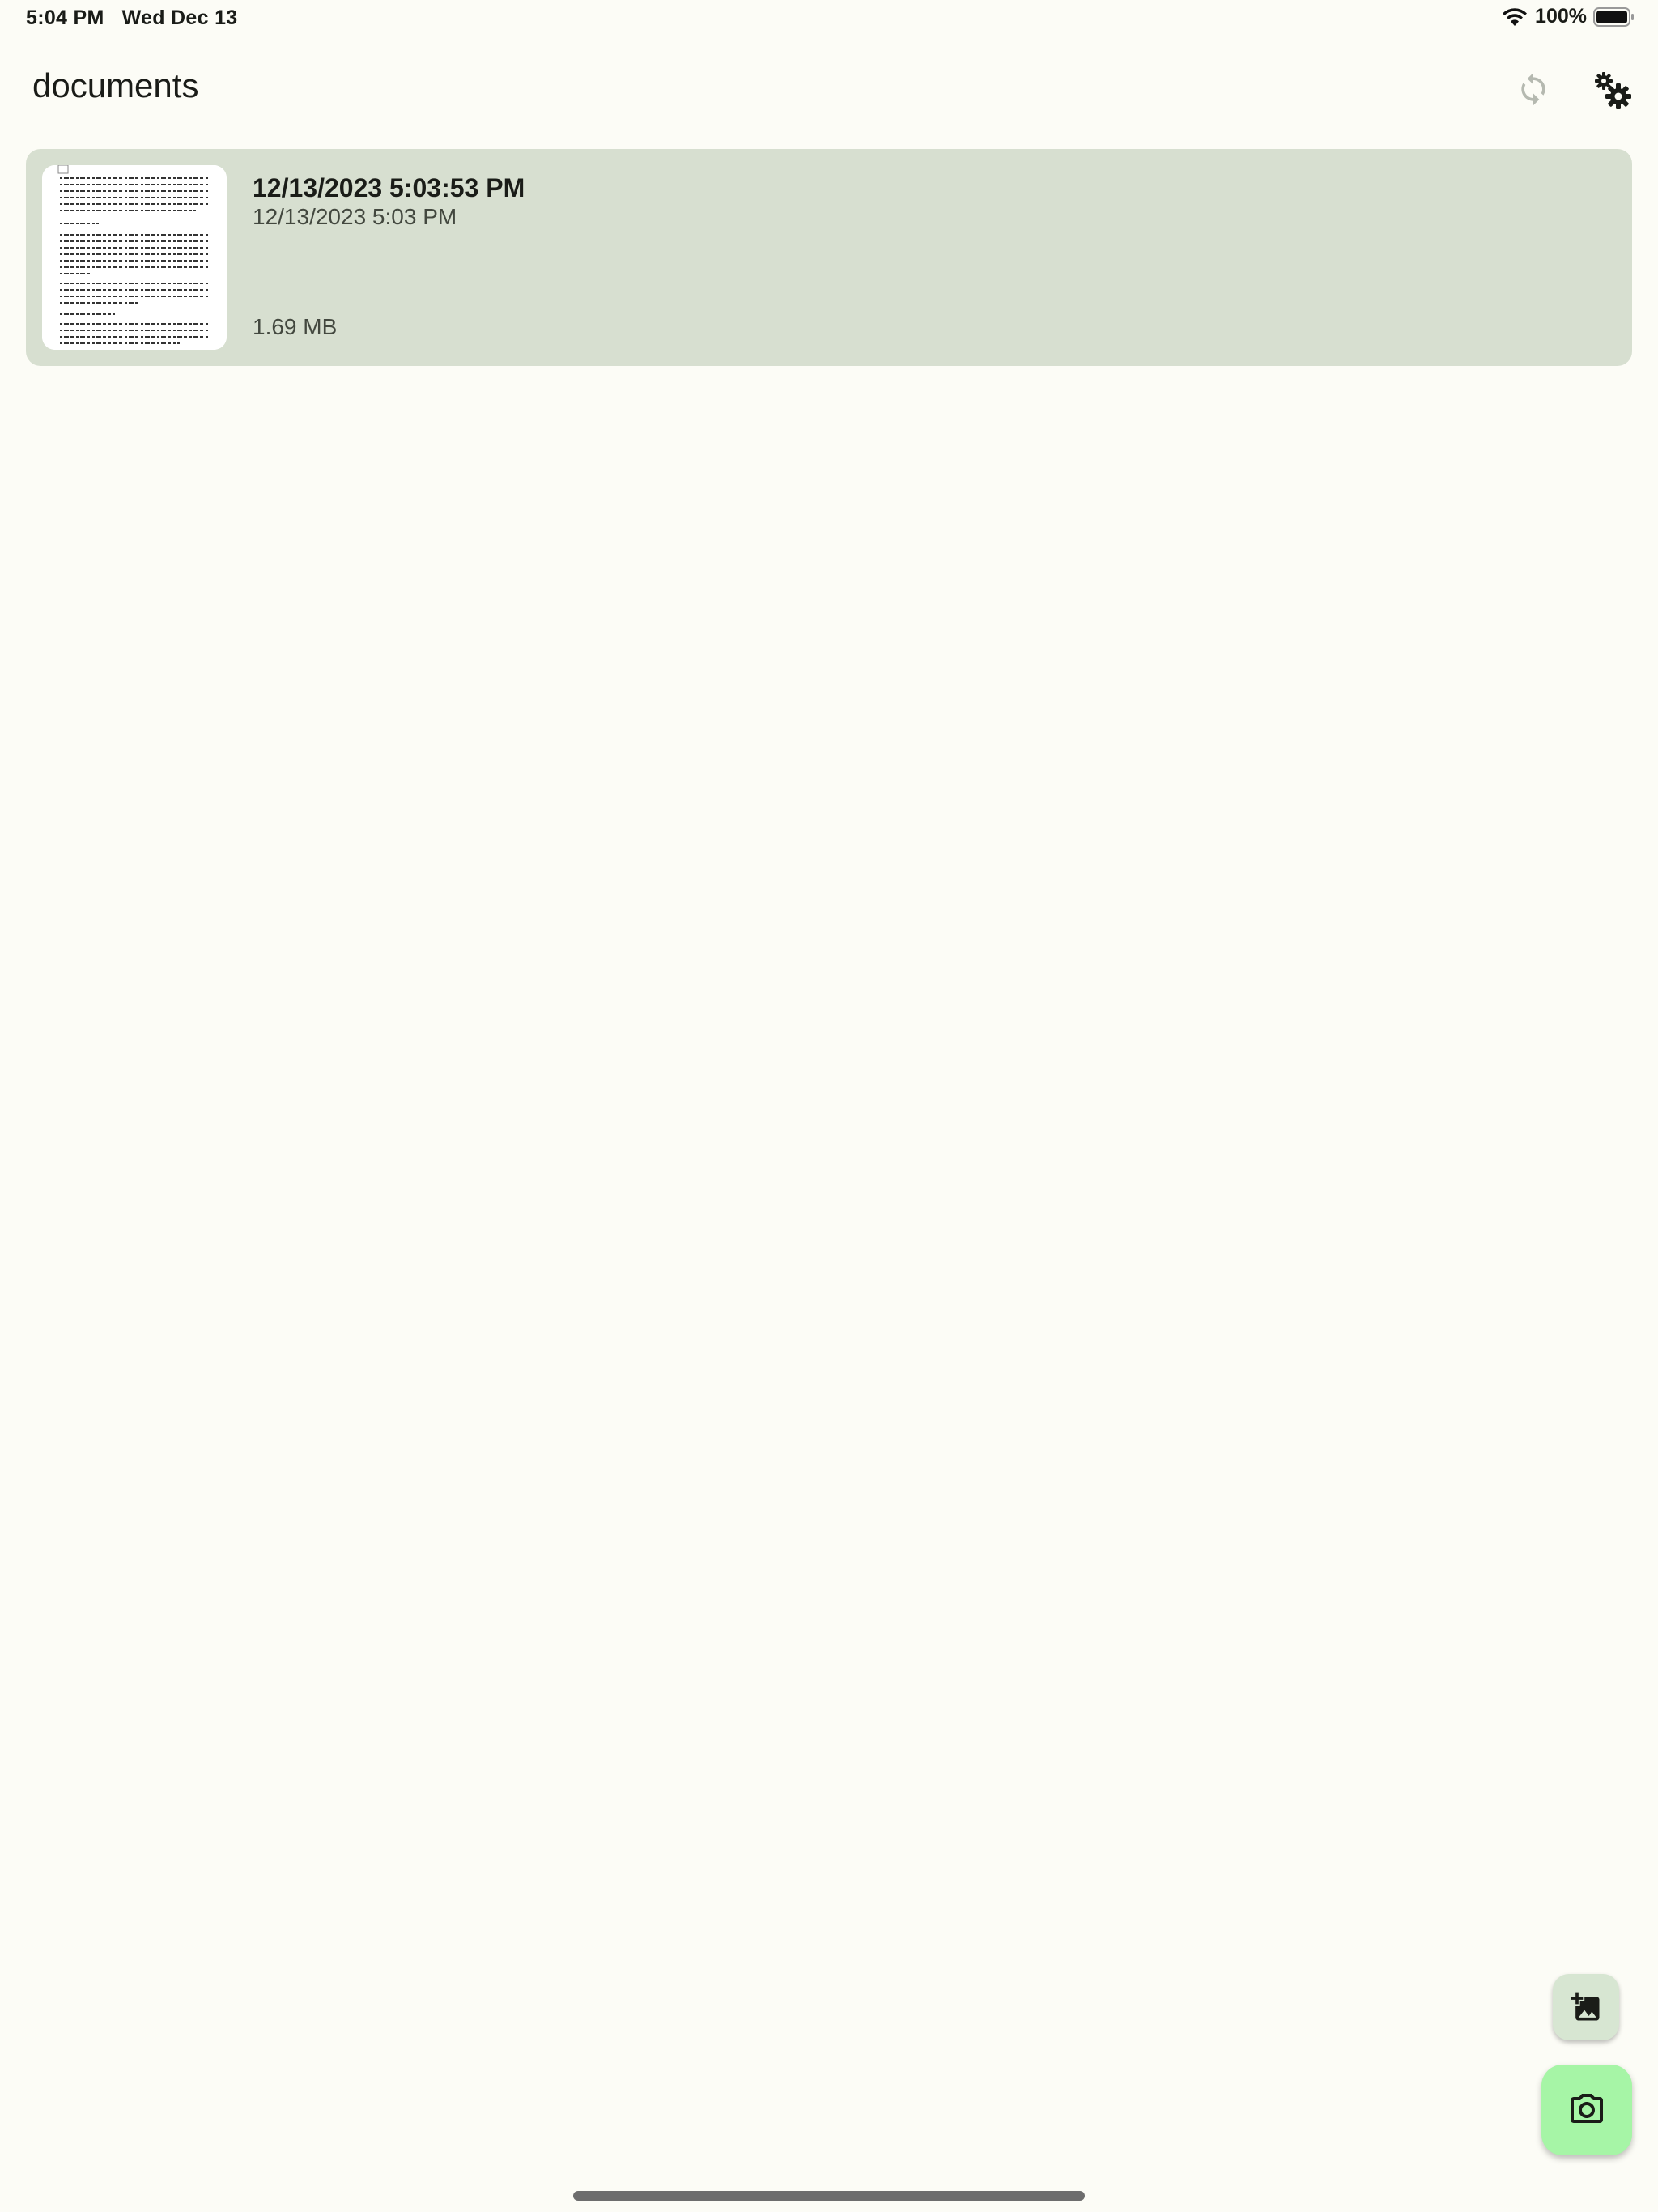  I want to click on sync-button, so click(1533, 89).